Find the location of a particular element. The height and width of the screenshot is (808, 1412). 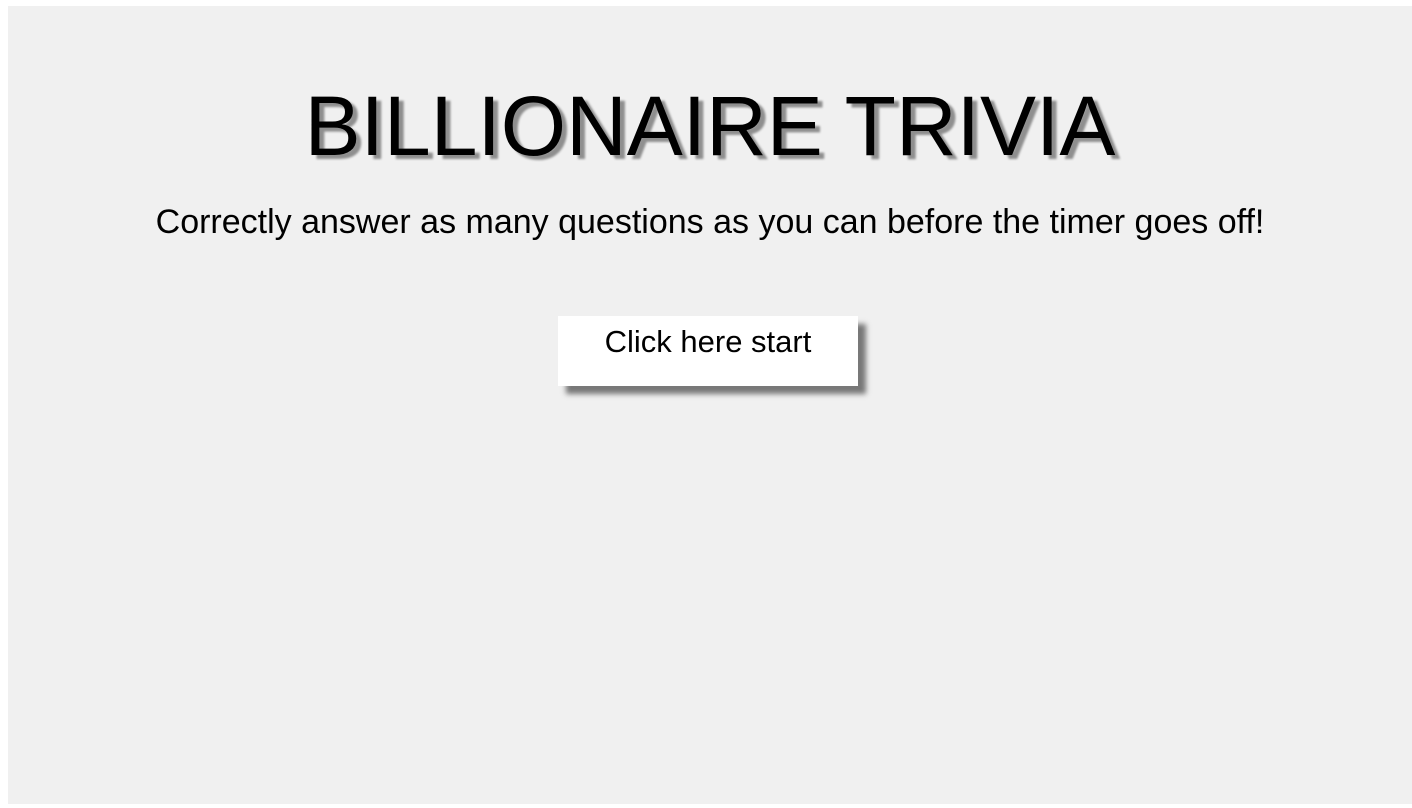

start-button-label: Click here start is located at coordinates (708, 341).